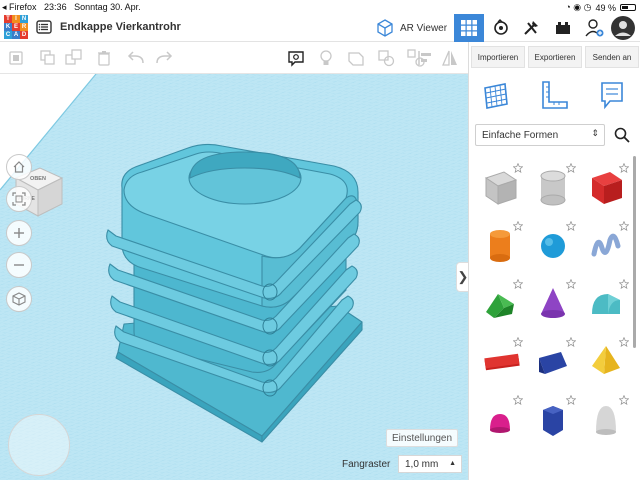 The height and width of the screenshot is (480, 640). Describe the element at coordinates (606, 246) in the screenshot. I see `scribble-icon` at that location.